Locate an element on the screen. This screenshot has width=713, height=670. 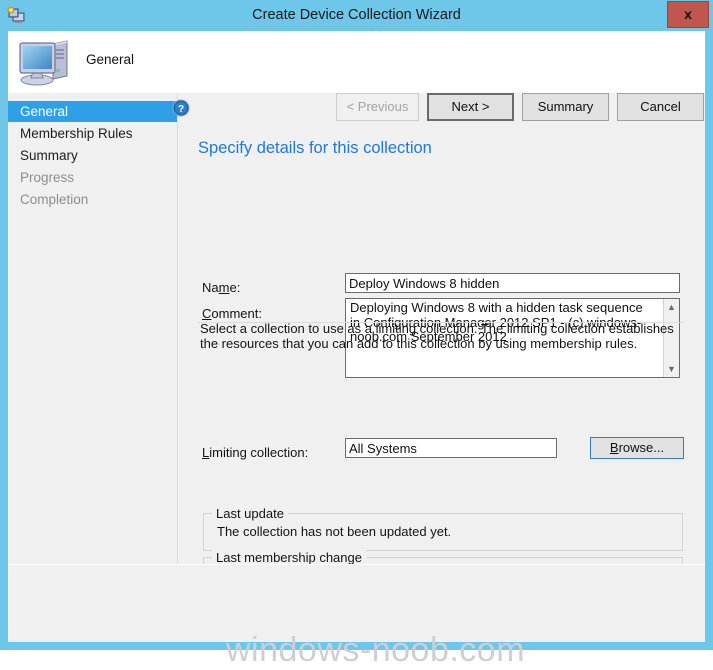
name-label: Name: is located at coordinates (221, 287).